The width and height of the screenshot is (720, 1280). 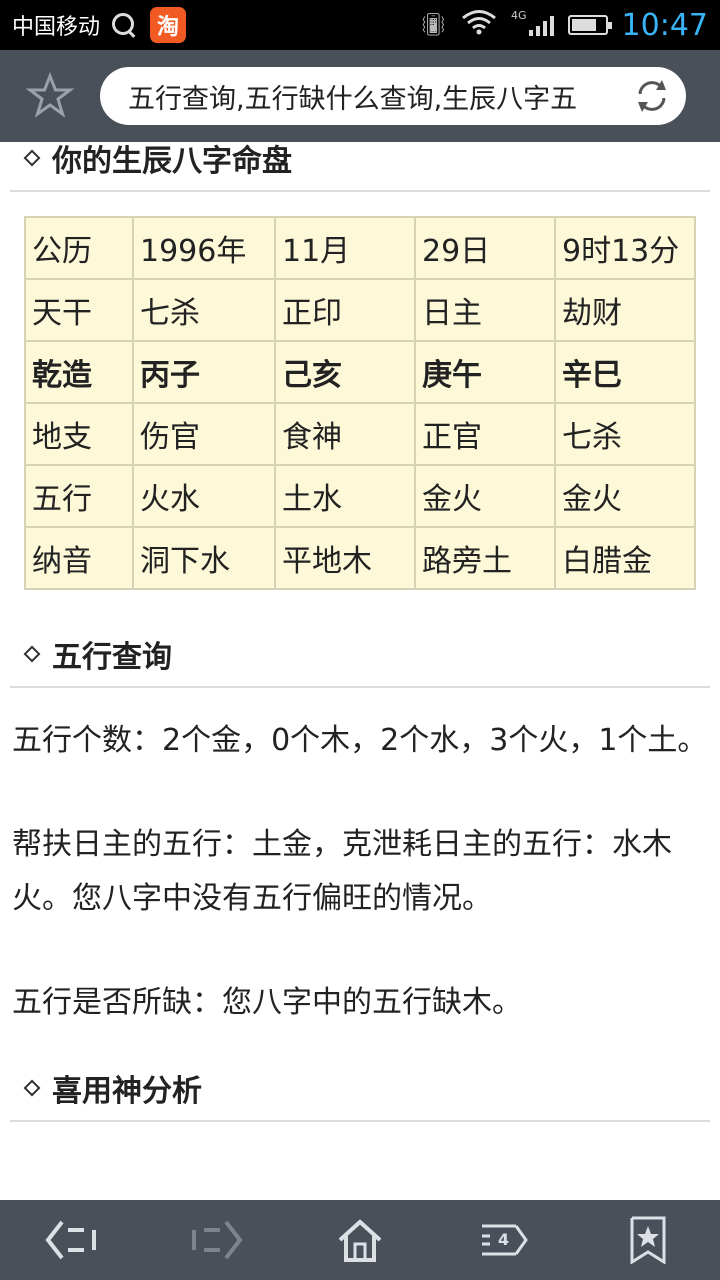 What do you see at coordinates (345, 496) in the screenshot?
I see `table-cell: 土水` at bounding box center [345, 496].